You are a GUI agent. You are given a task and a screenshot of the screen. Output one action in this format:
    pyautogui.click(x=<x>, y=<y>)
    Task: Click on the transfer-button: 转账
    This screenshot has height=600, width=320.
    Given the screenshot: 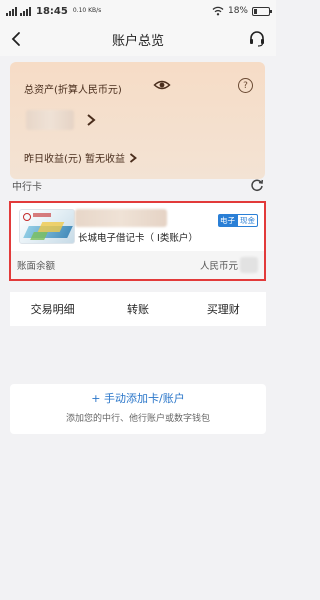 What is the action you would take?
    pyautogui.click(x=137, y=309)
    